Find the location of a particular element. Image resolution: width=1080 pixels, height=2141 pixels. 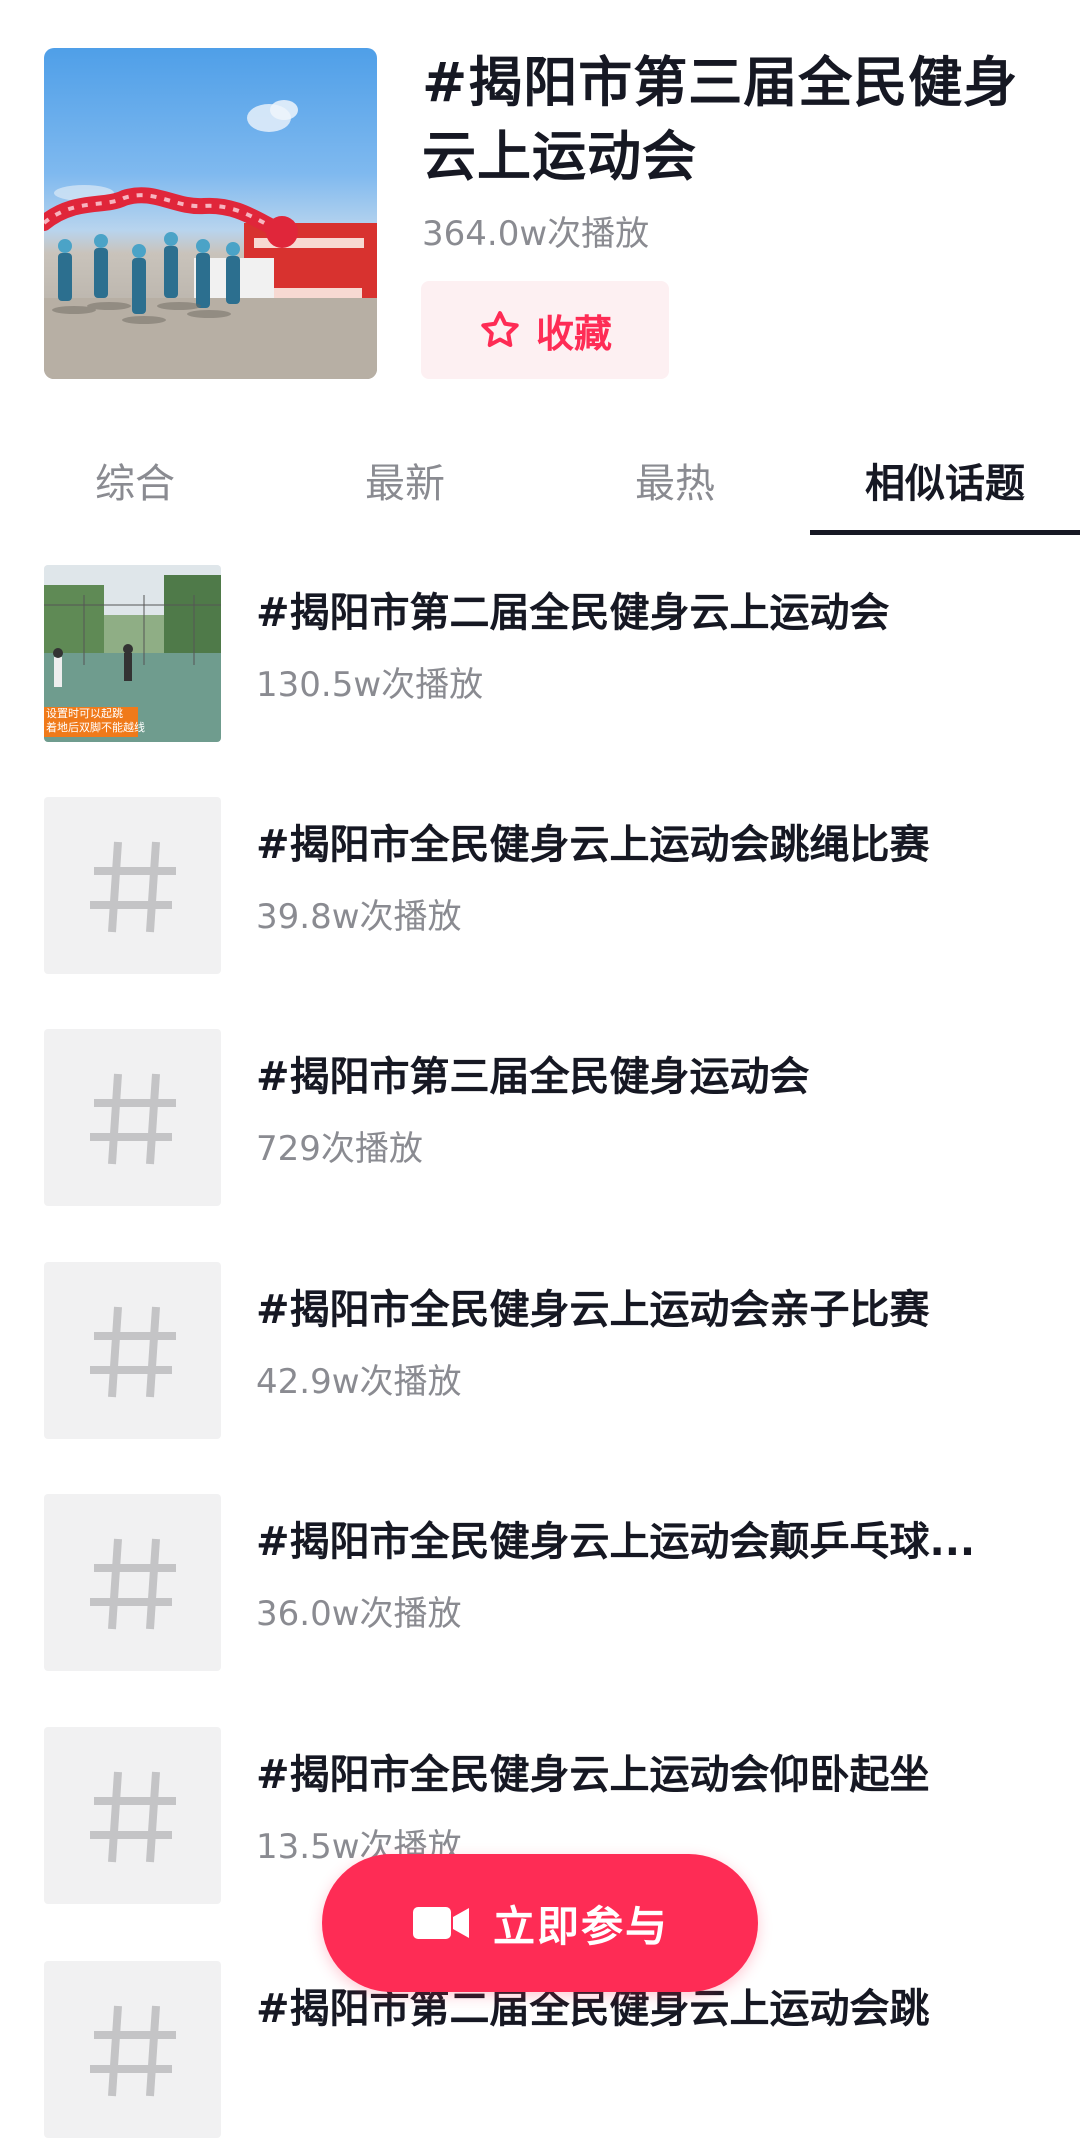

join-now-button: 立即参与 is located at coordinates (540, 1923).